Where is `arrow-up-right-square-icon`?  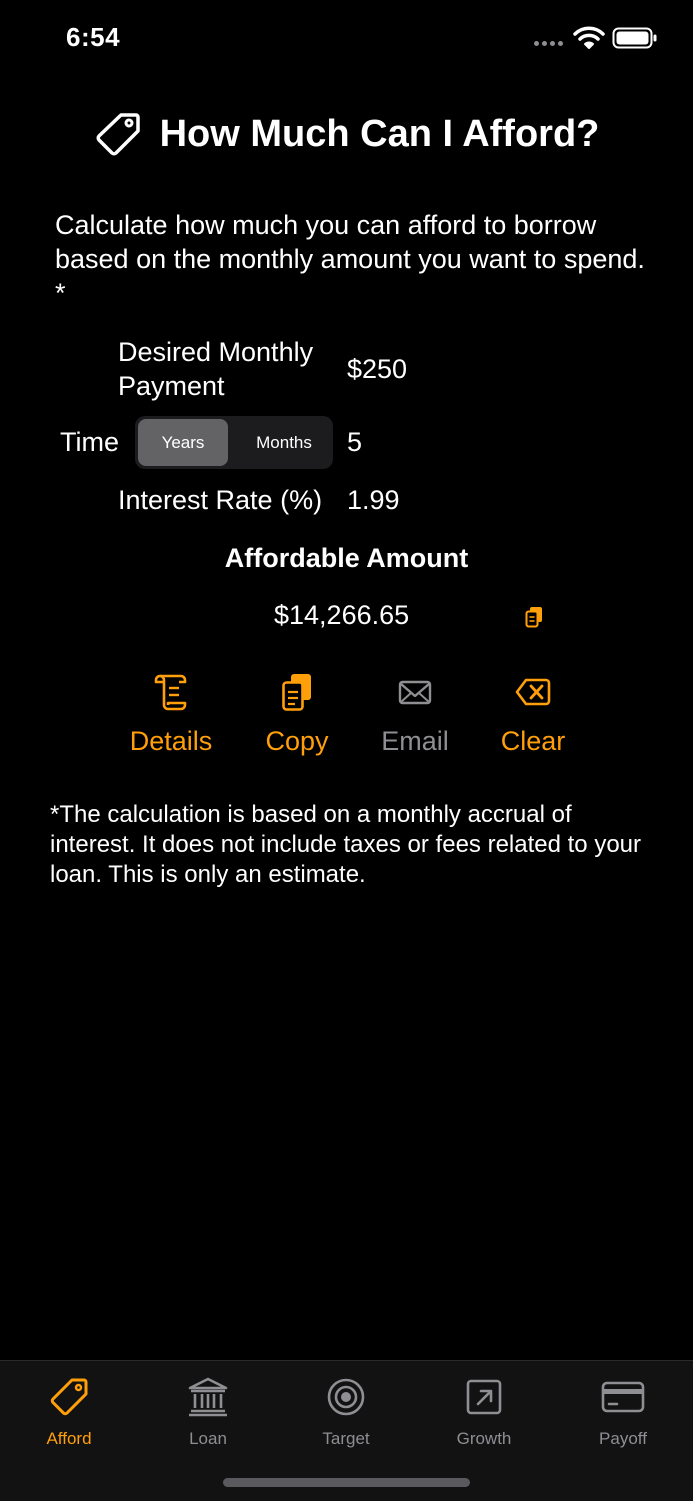
arrow-up-right-square-icon is located at coordinates (484, 1397).